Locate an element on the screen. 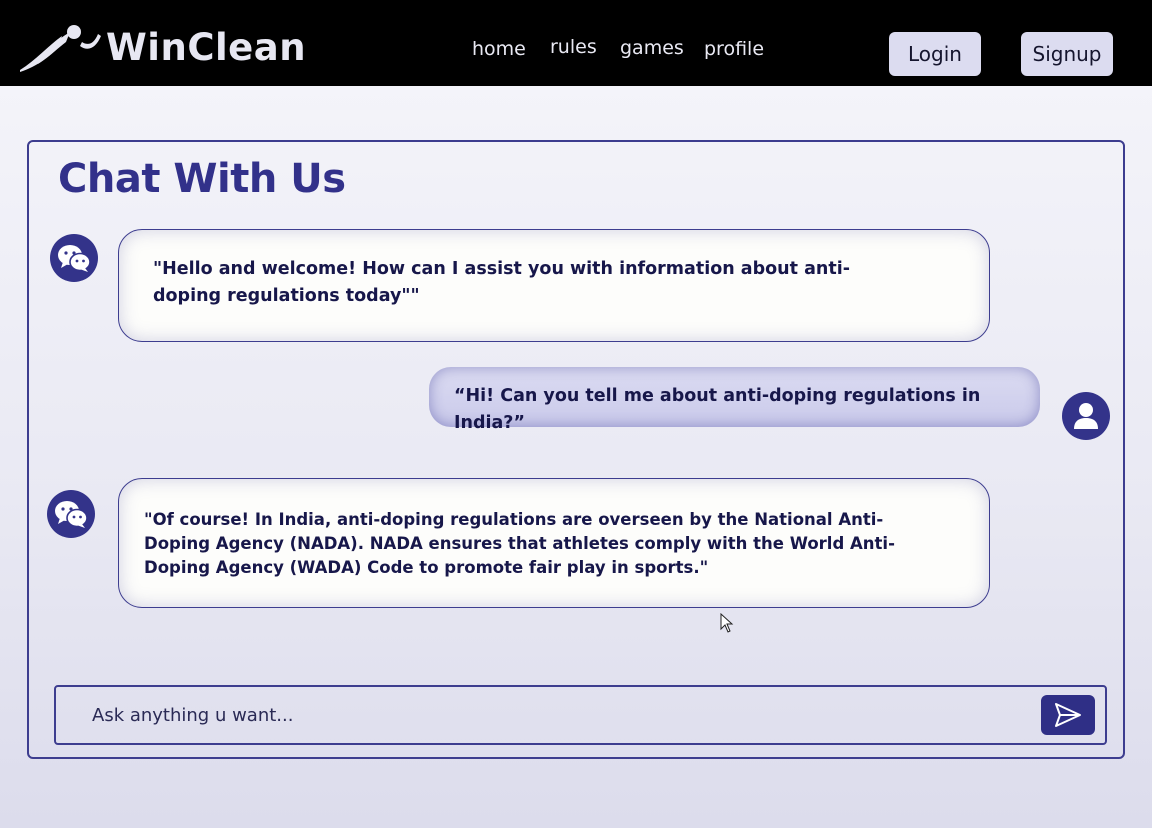  send-icon is located at coordinates (1068, 715).